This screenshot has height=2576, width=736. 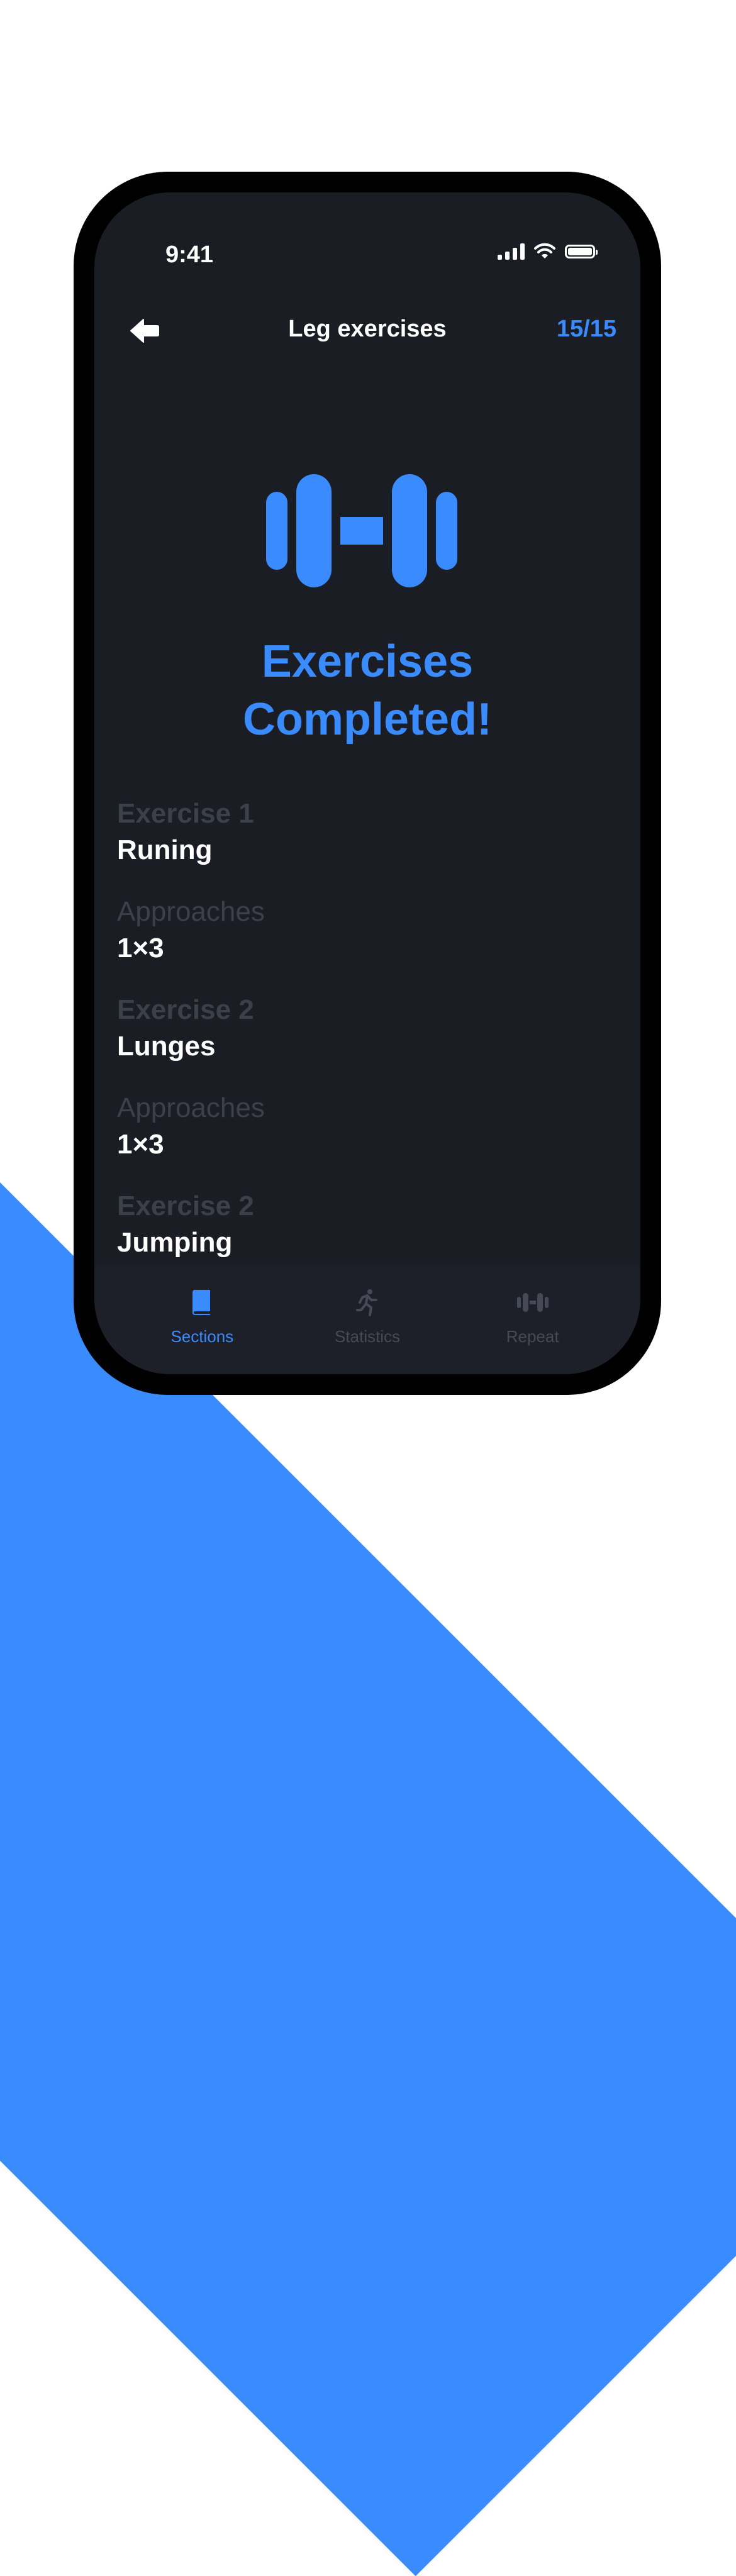 I want to click on exercise-label: Exercise 1, so click(x=186, y=813).